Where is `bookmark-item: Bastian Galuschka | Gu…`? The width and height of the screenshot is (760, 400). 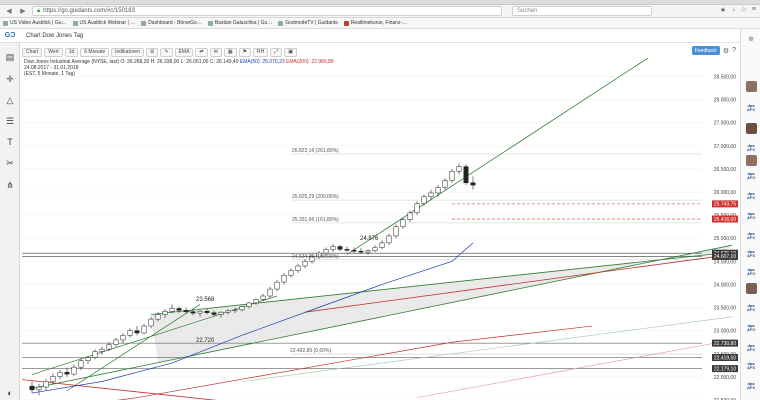 bookmark-item: Bastian Galuschka | Gu… is located at coordinates (239, 23).